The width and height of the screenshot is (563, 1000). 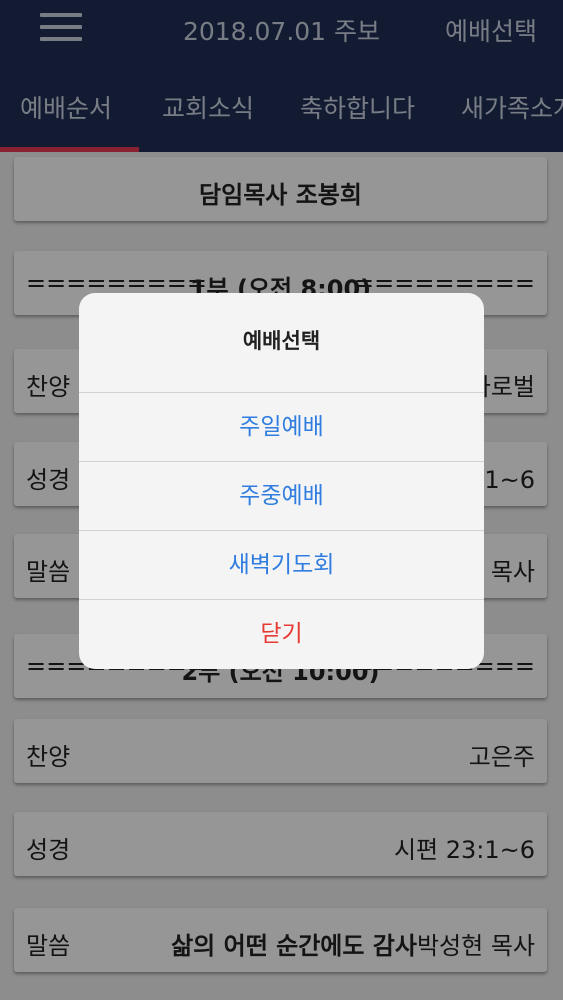 I want to click on option-sunday-worship: 주일예배, so click(x=281, y=427).